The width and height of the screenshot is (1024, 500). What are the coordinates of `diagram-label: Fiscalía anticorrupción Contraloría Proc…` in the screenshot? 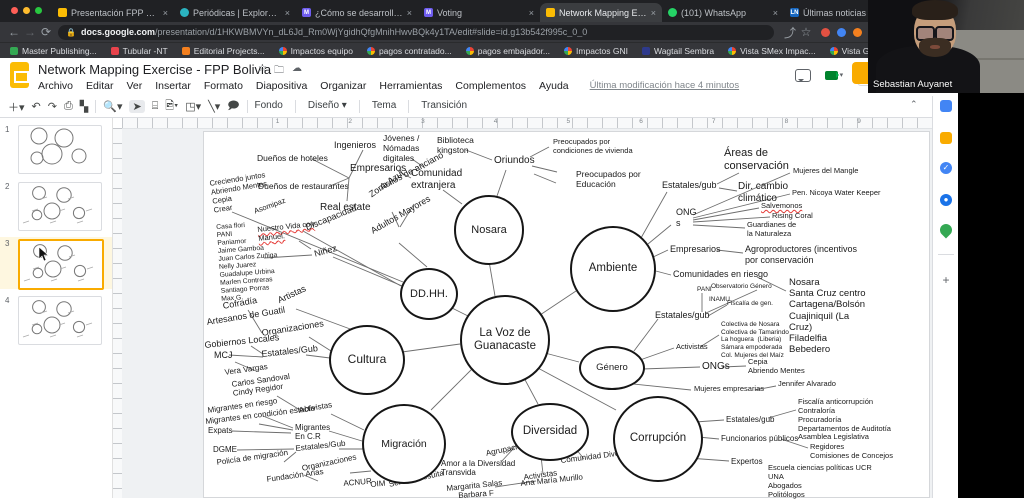 It's located at (844, 419).